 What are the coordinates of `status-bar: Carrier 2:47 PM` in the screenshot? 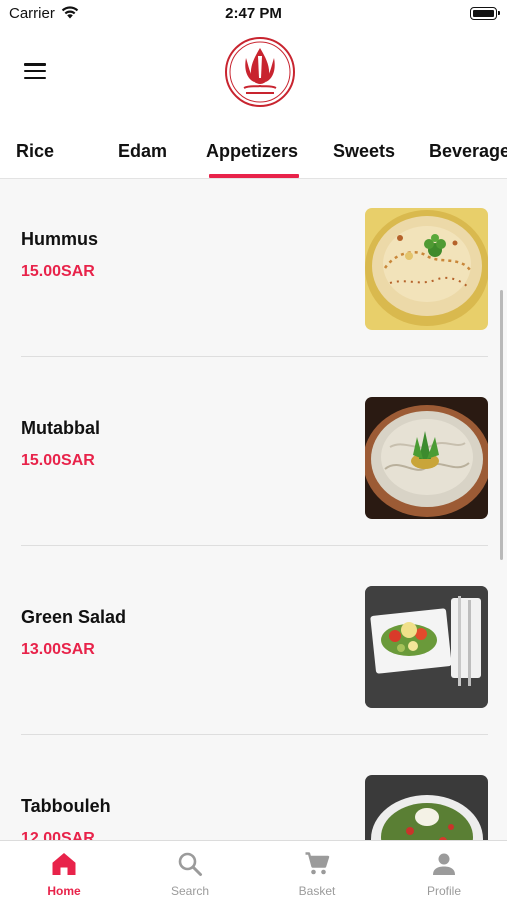 It's located at (253, 15).